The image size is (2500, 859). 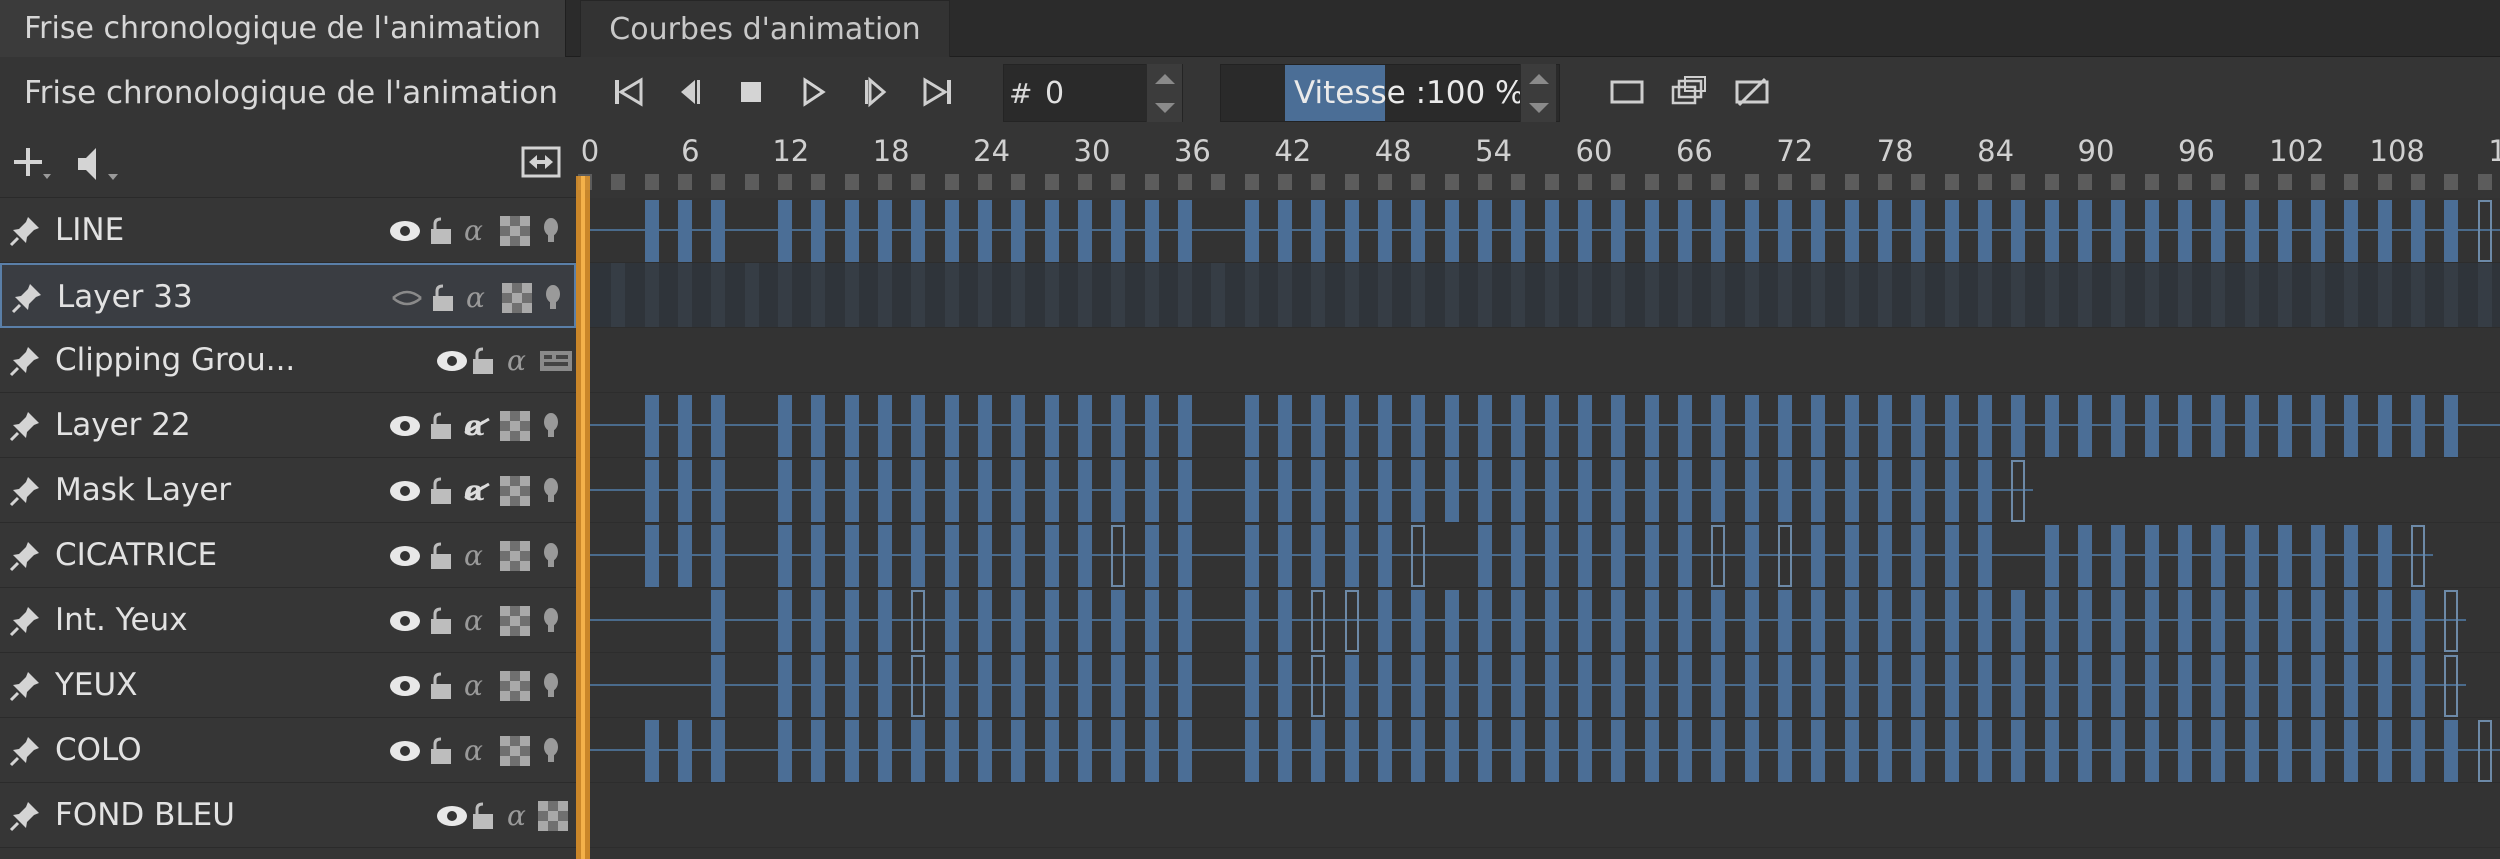 I want to click on play-icon, so click(x=813, y=92).